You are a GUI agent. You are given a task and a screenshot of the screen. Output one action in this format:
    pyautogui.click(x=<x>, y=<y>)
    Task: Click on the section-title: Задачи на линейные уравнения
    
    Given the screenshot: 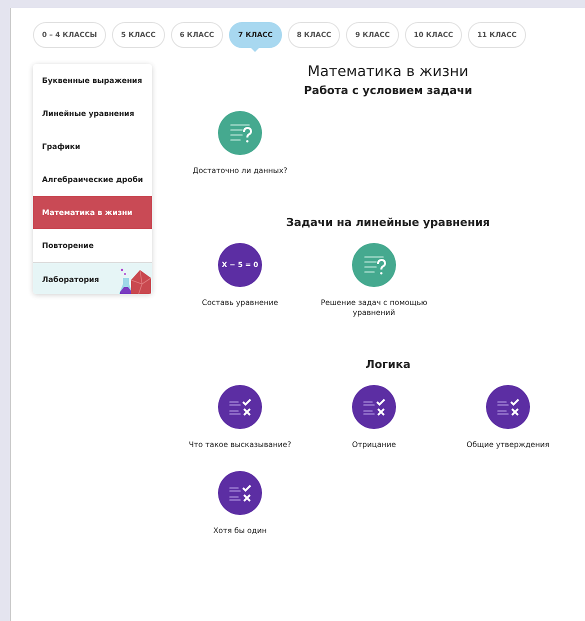 What is the action you would take?
    pyautogui.click(x=388, y=223)
    